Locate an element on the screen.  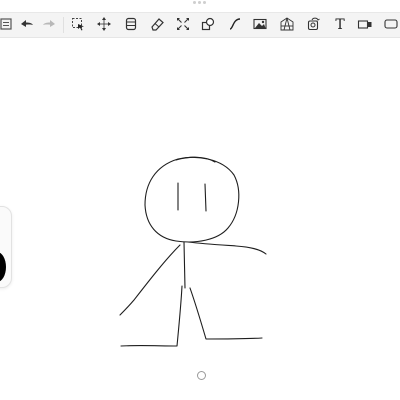
eraser-icon is located at coordinates (157, 25).